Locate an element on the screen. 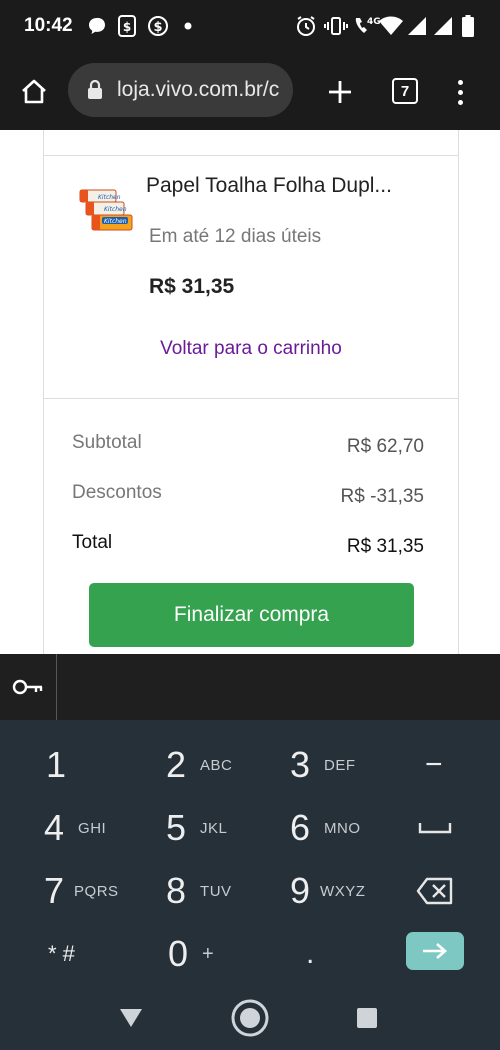  key-minus: − is located at coordinates (434, 765).